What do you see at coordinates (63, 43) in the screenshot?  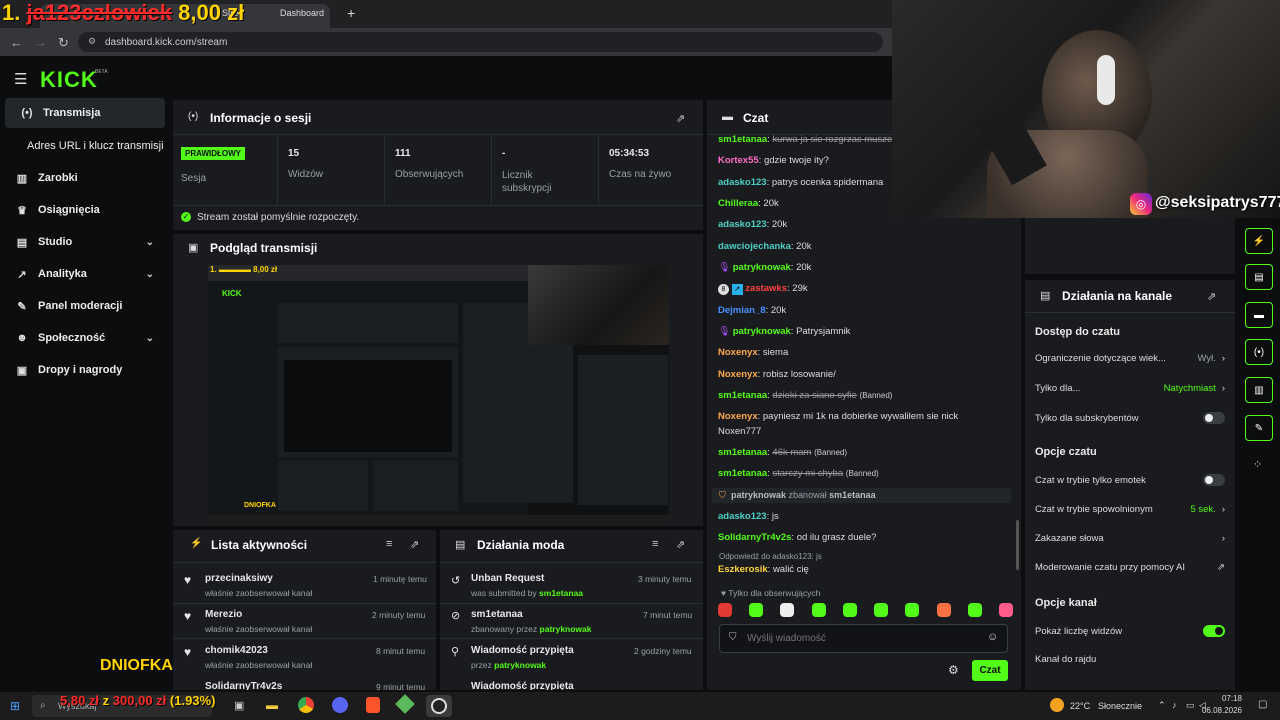 I see `reload-icon: ↻` at bounding box center [63, 43].